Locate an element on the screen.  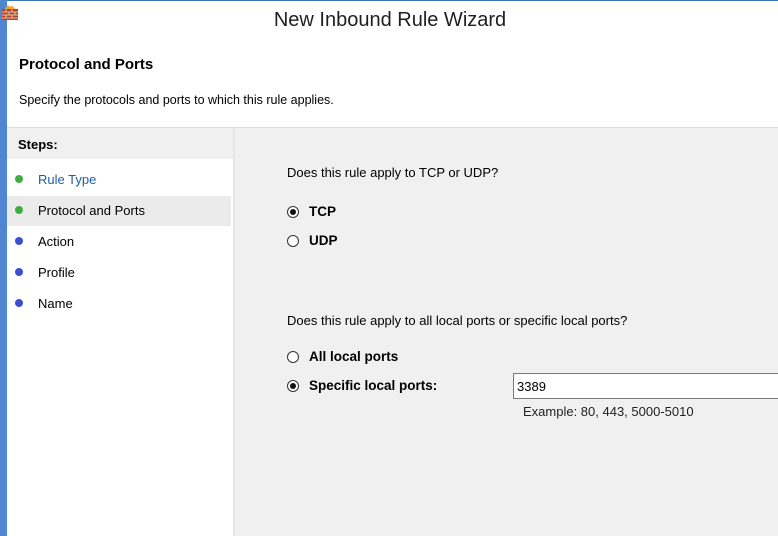
step-rule-type: Rule Type is located at coordinates (119, 180).